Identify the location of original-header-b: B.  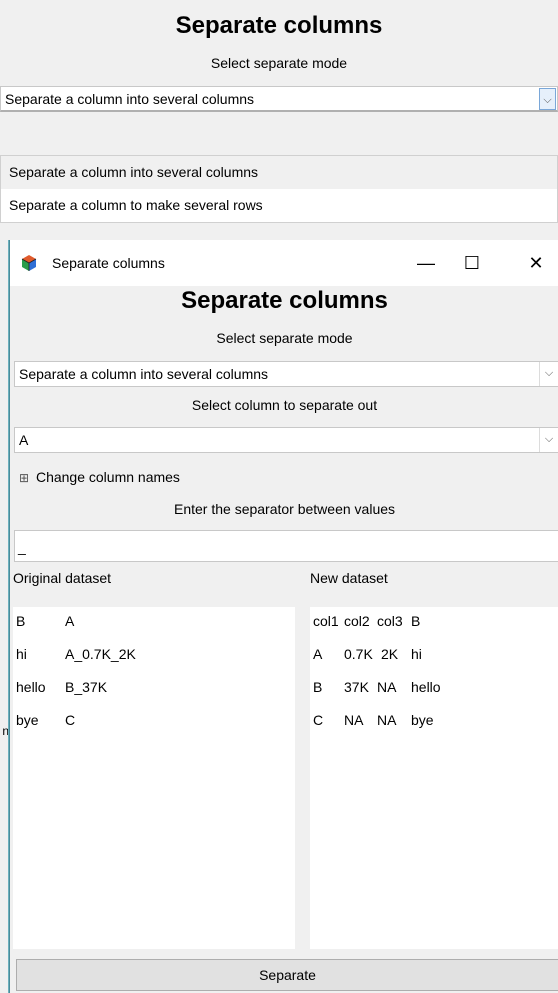
(21, 621).